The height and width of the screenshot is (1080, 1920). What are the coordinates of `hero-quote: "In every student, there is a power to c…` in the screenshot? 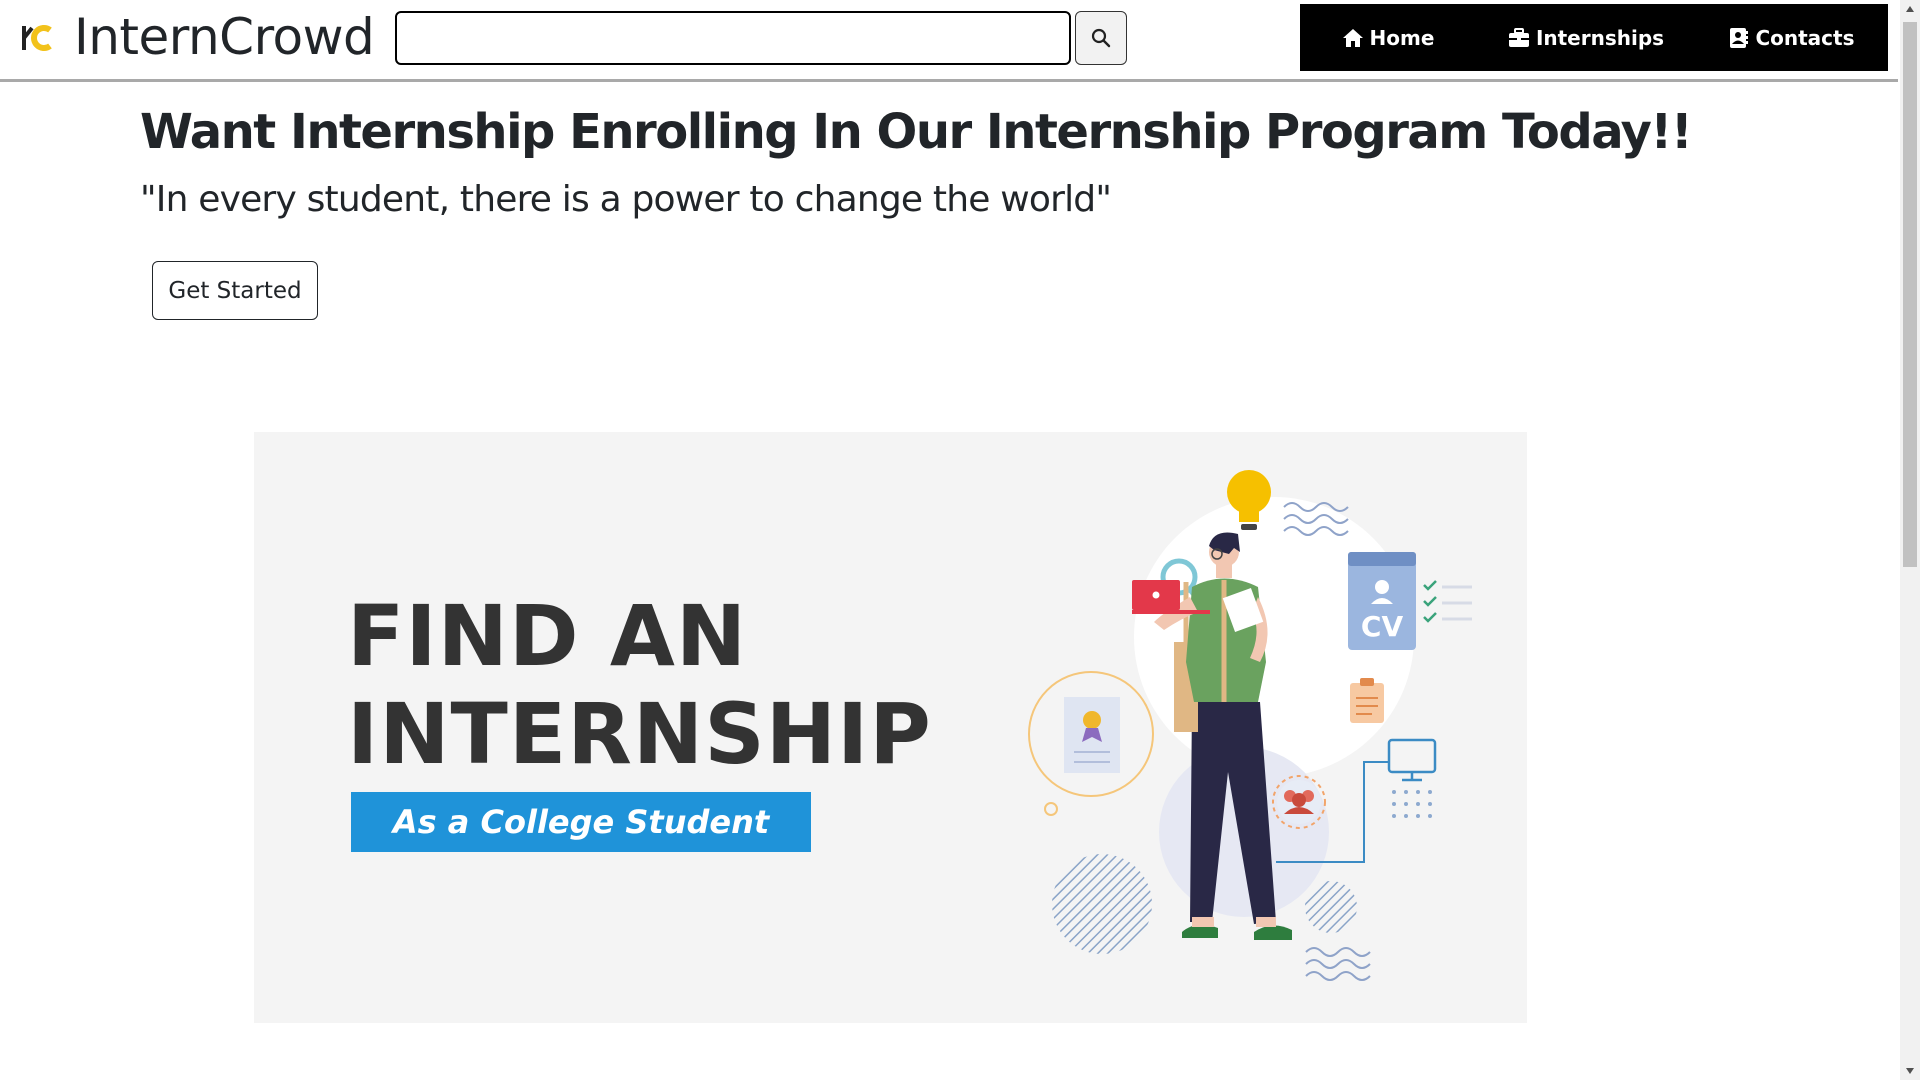 It's located at (626, 199).